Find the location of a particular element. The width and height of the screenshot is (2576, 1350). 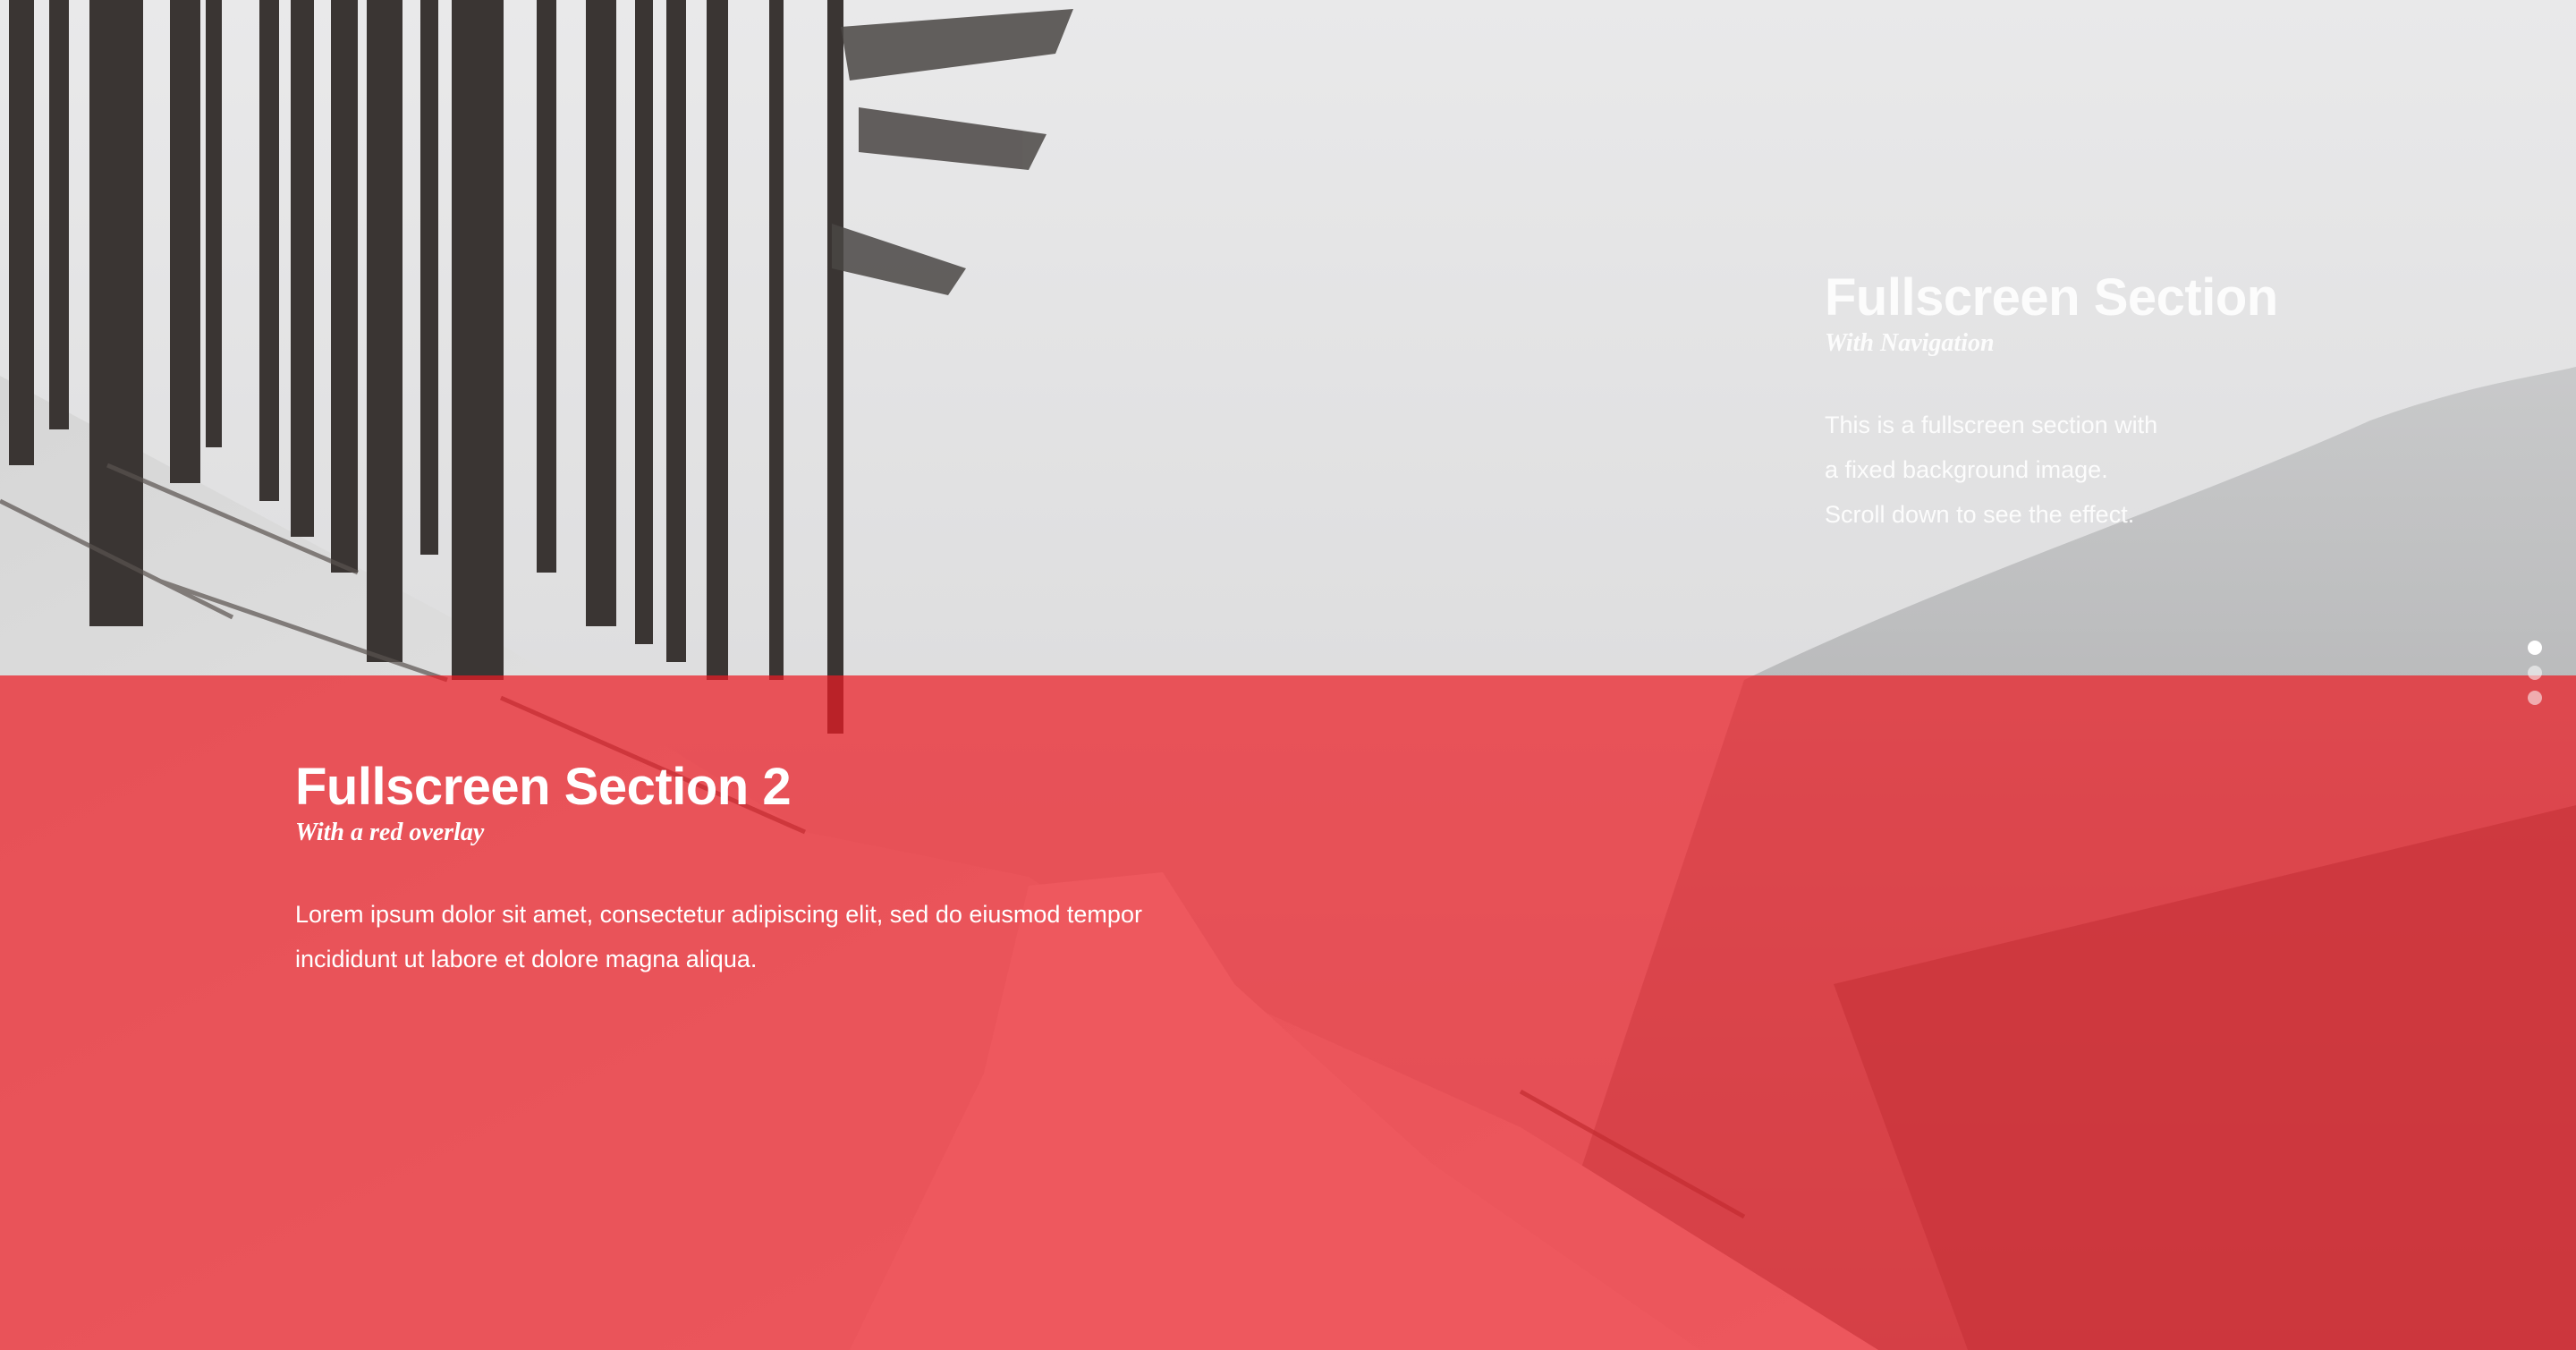

section-1-body-line: Scroll down to see the effect. is located at coordinates (1980, 515).